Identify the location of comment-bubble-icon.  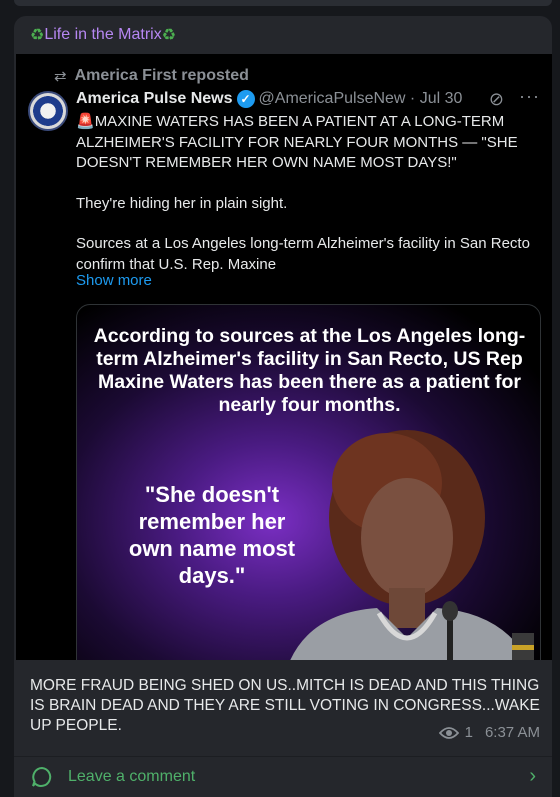
(42, 777).